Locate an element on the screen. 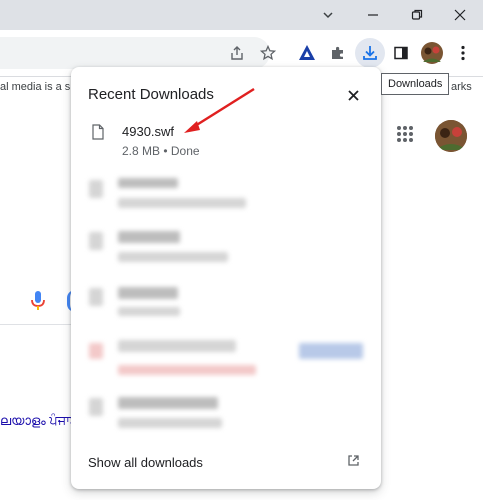  extensions-menu-button is located at coordinates (338, 53).